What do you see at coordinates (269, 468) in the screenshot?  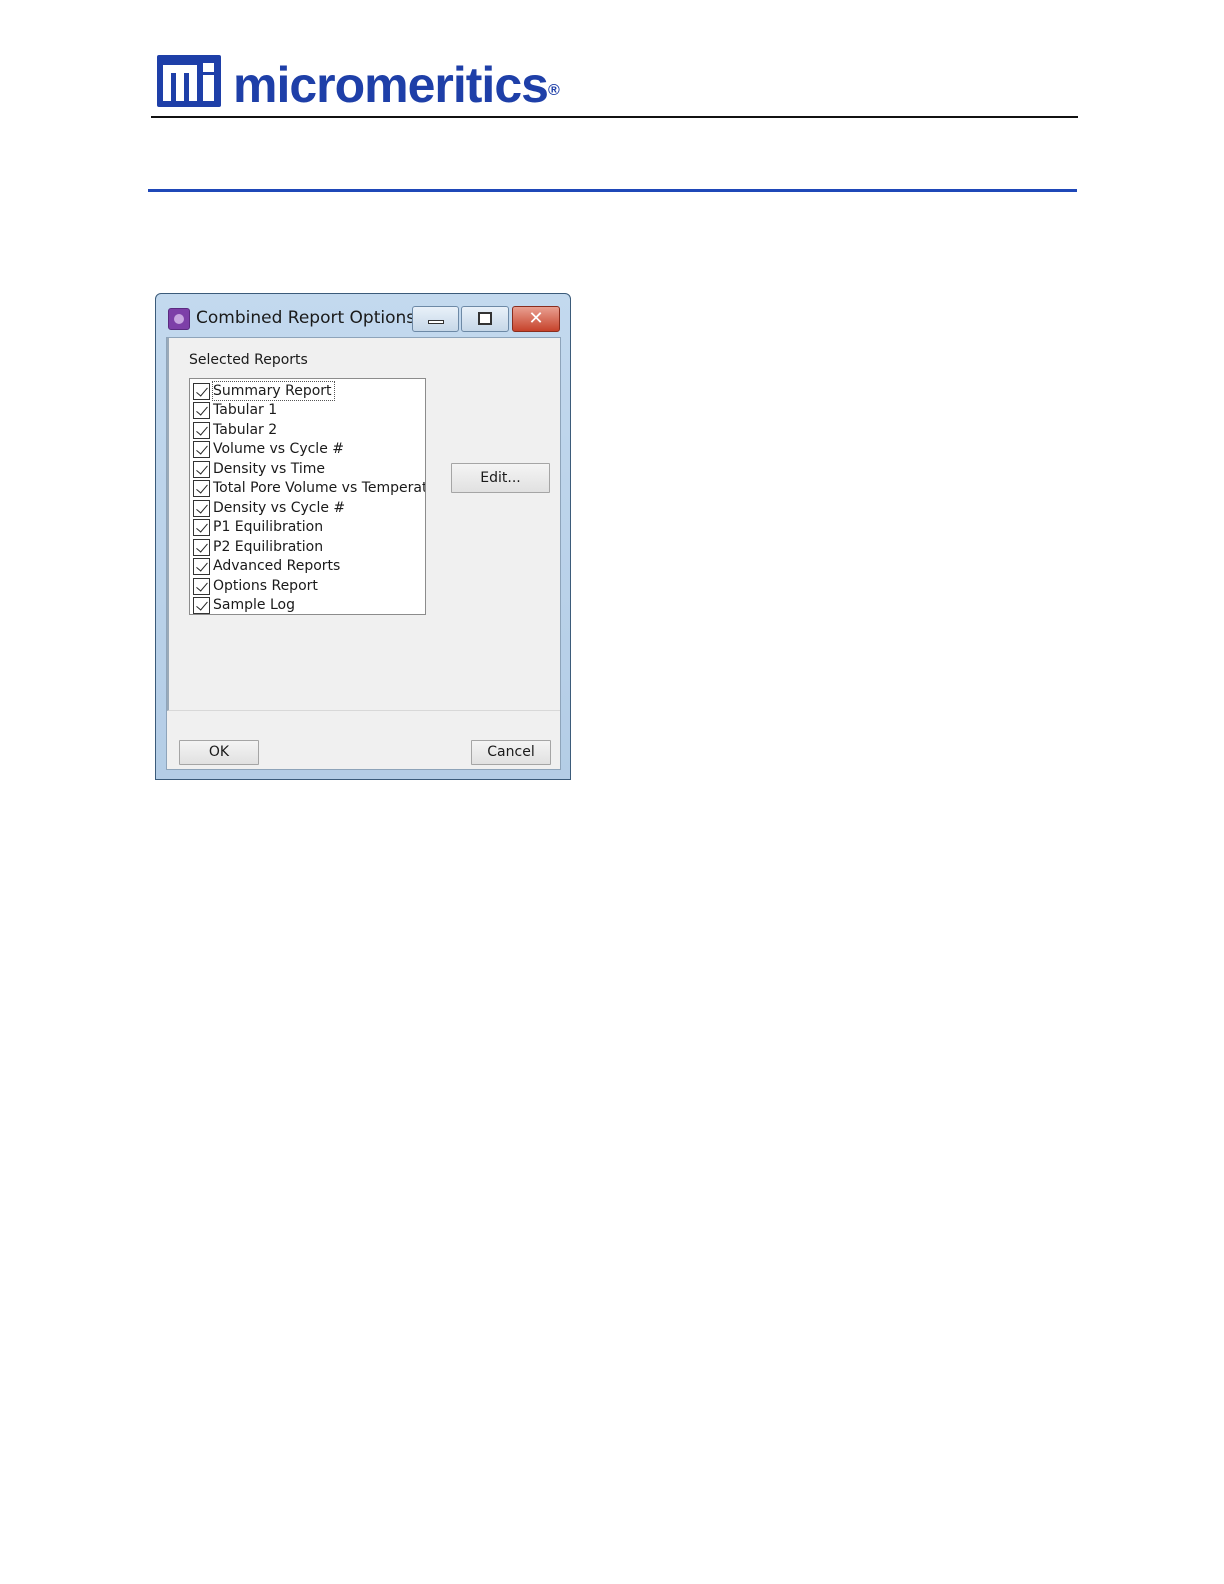 I see `report-list-item-label: Density vs Time` at bounding box center [269, 468].